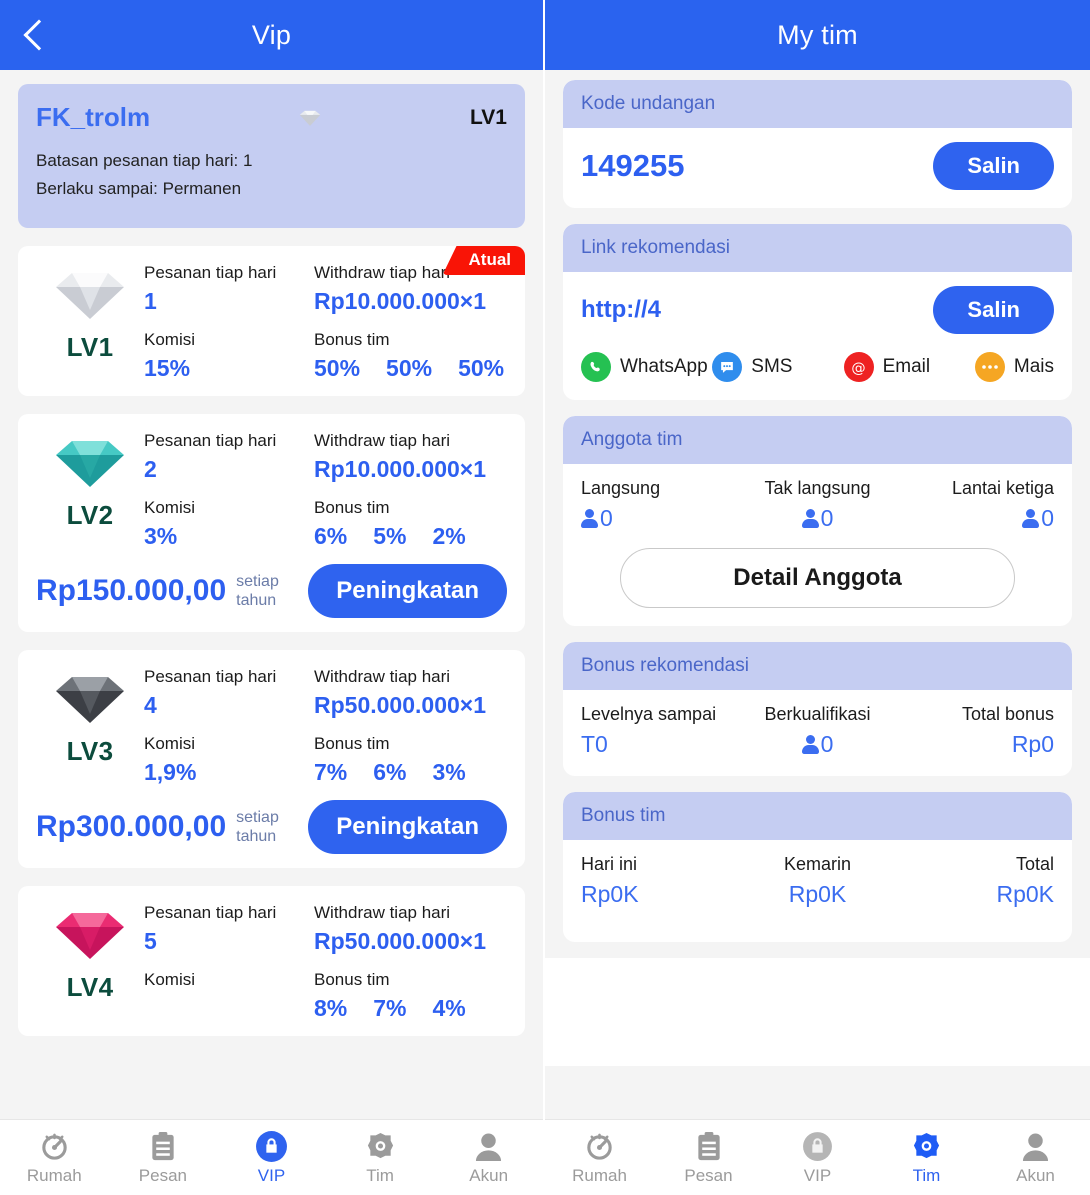 The height and width of the screenshot is (1195, 1090). I want to click on stat-label: Lantai ketiga, so click(1003, 488).